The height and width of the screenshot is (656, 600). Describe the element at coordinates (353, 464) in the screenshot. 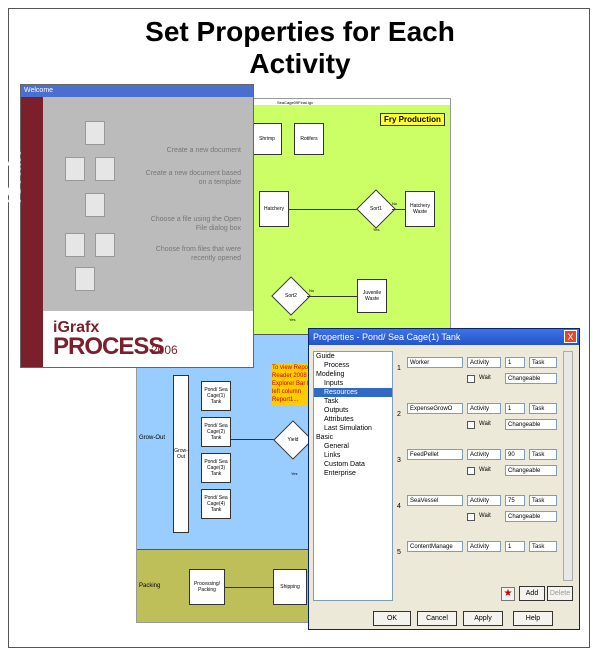

I see `tree-item: Custom Data` at that location.